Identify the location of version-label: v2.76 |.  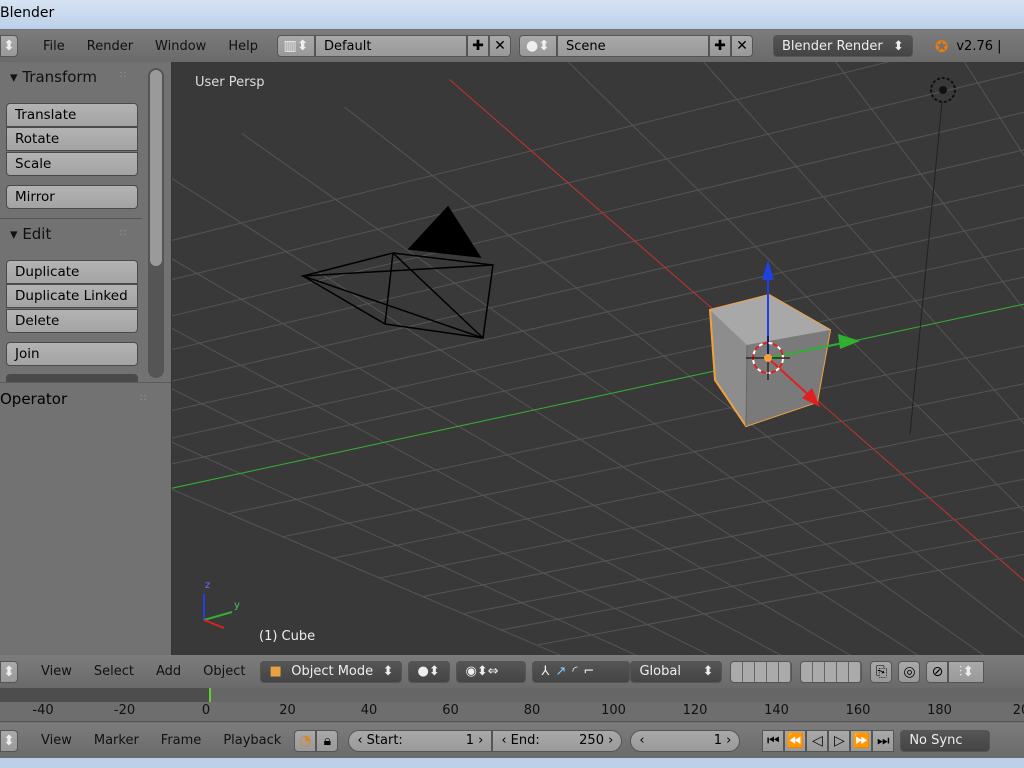
(979, 46).